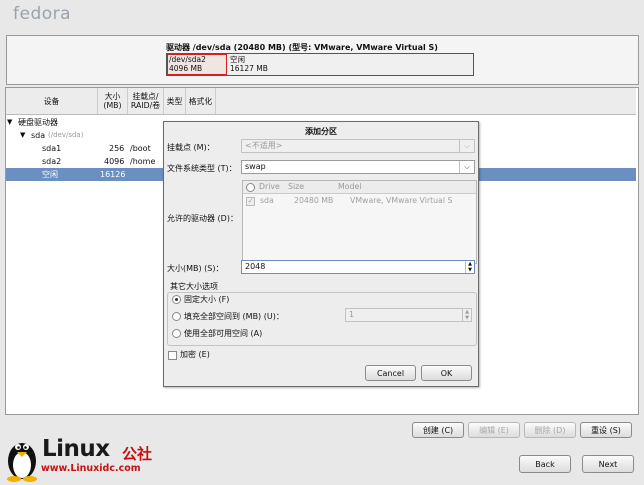 The width and height of the screenshot is (644, 485). What do you see at coordinates (172, 355) in the screenshot?
I see `encrypt-checkbox` at bounding box center [172, 355].